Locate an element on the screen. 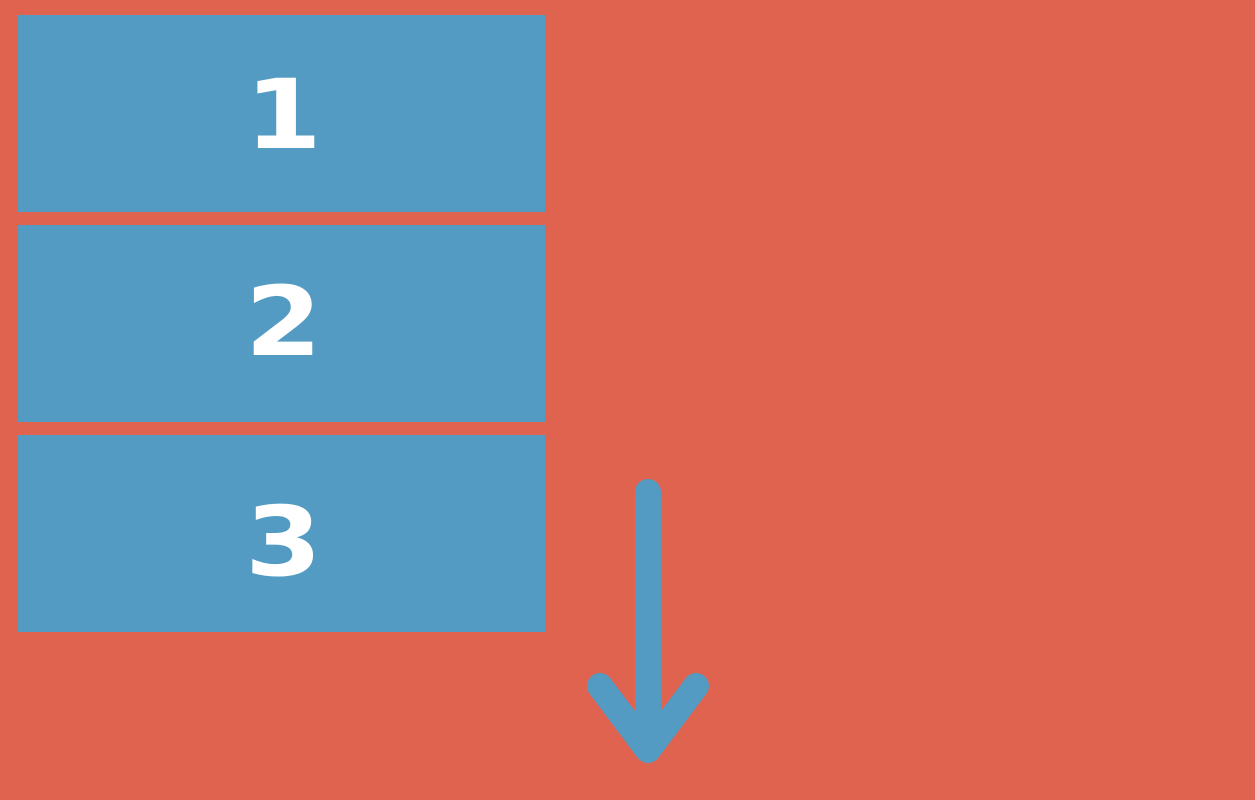 The width and height of the screenshot is (1255, 800). stack-item-2: 2 is located at coordinates (281, 323).